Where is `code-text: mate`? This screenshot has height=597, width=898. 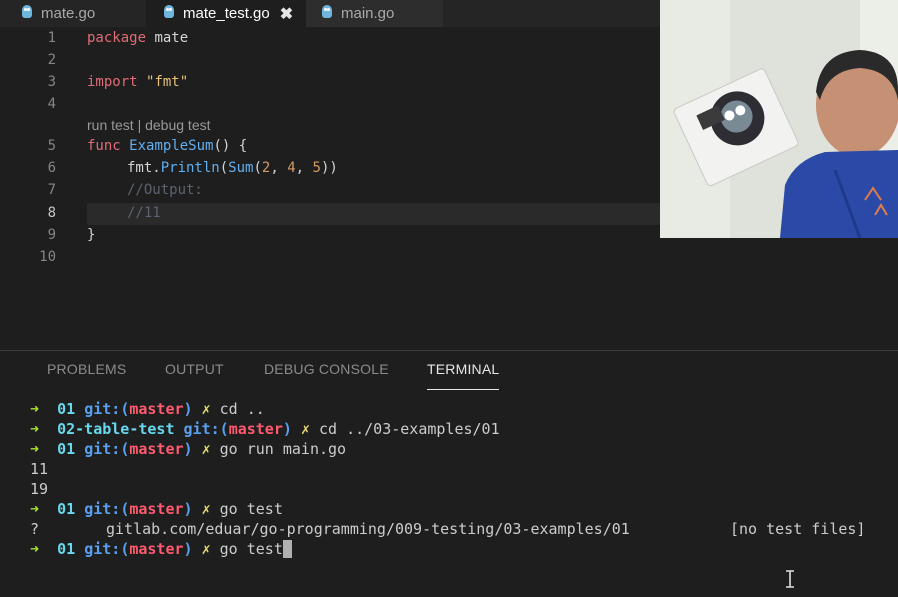
code-text: mate is located at coordinates (167, 38).